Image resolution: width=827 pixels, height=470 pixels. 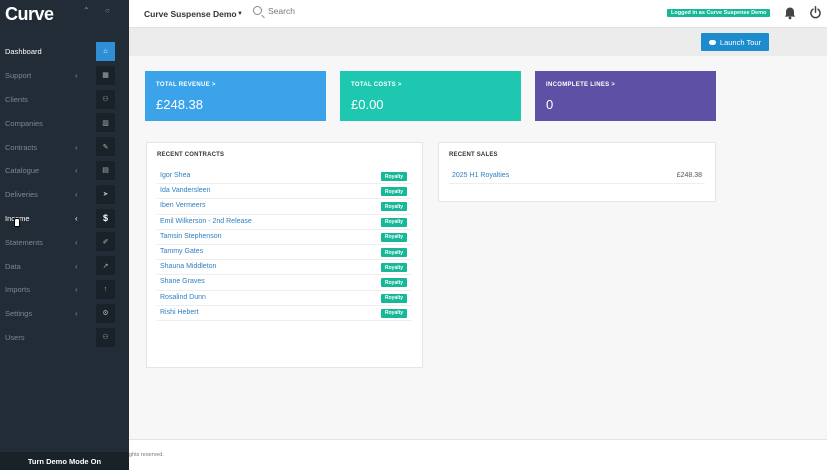 What do you see at coordinates (23, 52) in the screenshot?
I see `sidebar-item-label: Dashboard` at bounding box center [23, 52].